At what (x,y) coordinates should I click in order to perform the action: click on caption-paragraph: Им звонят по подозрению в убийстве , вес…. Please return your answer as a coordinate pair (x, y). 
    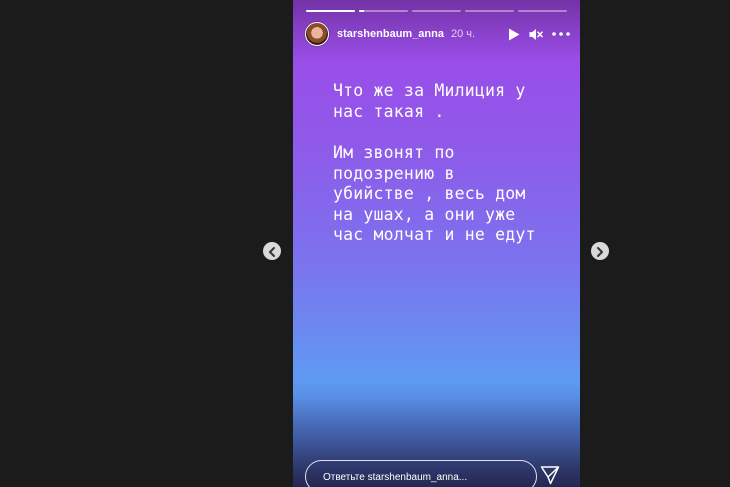
    Looking at the image, I should click on (445, 194).